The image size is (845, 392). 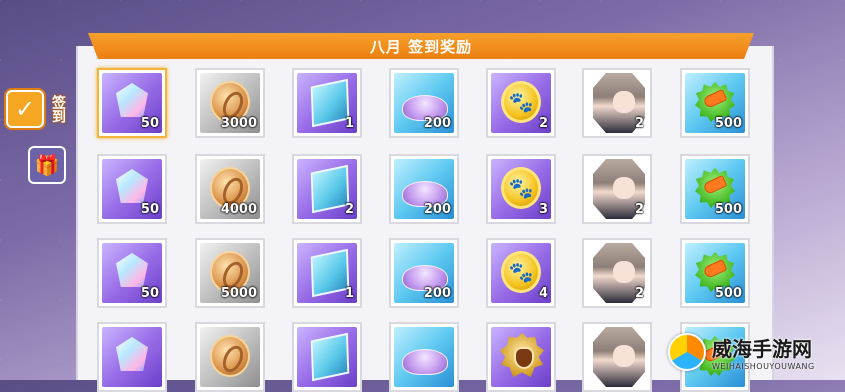 What do you see at coordinates (25, 109) in the screenshot?
I see `calendar-check-icon: ✓` at bounding box center [25, 109].